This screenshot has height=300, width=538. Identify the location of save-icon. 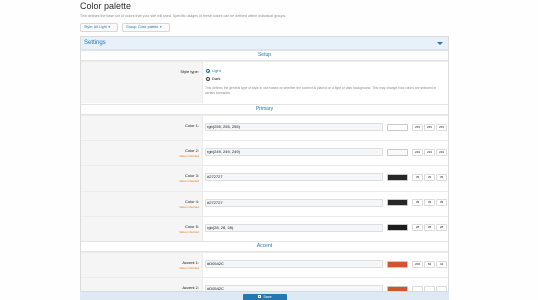
(260, 297).